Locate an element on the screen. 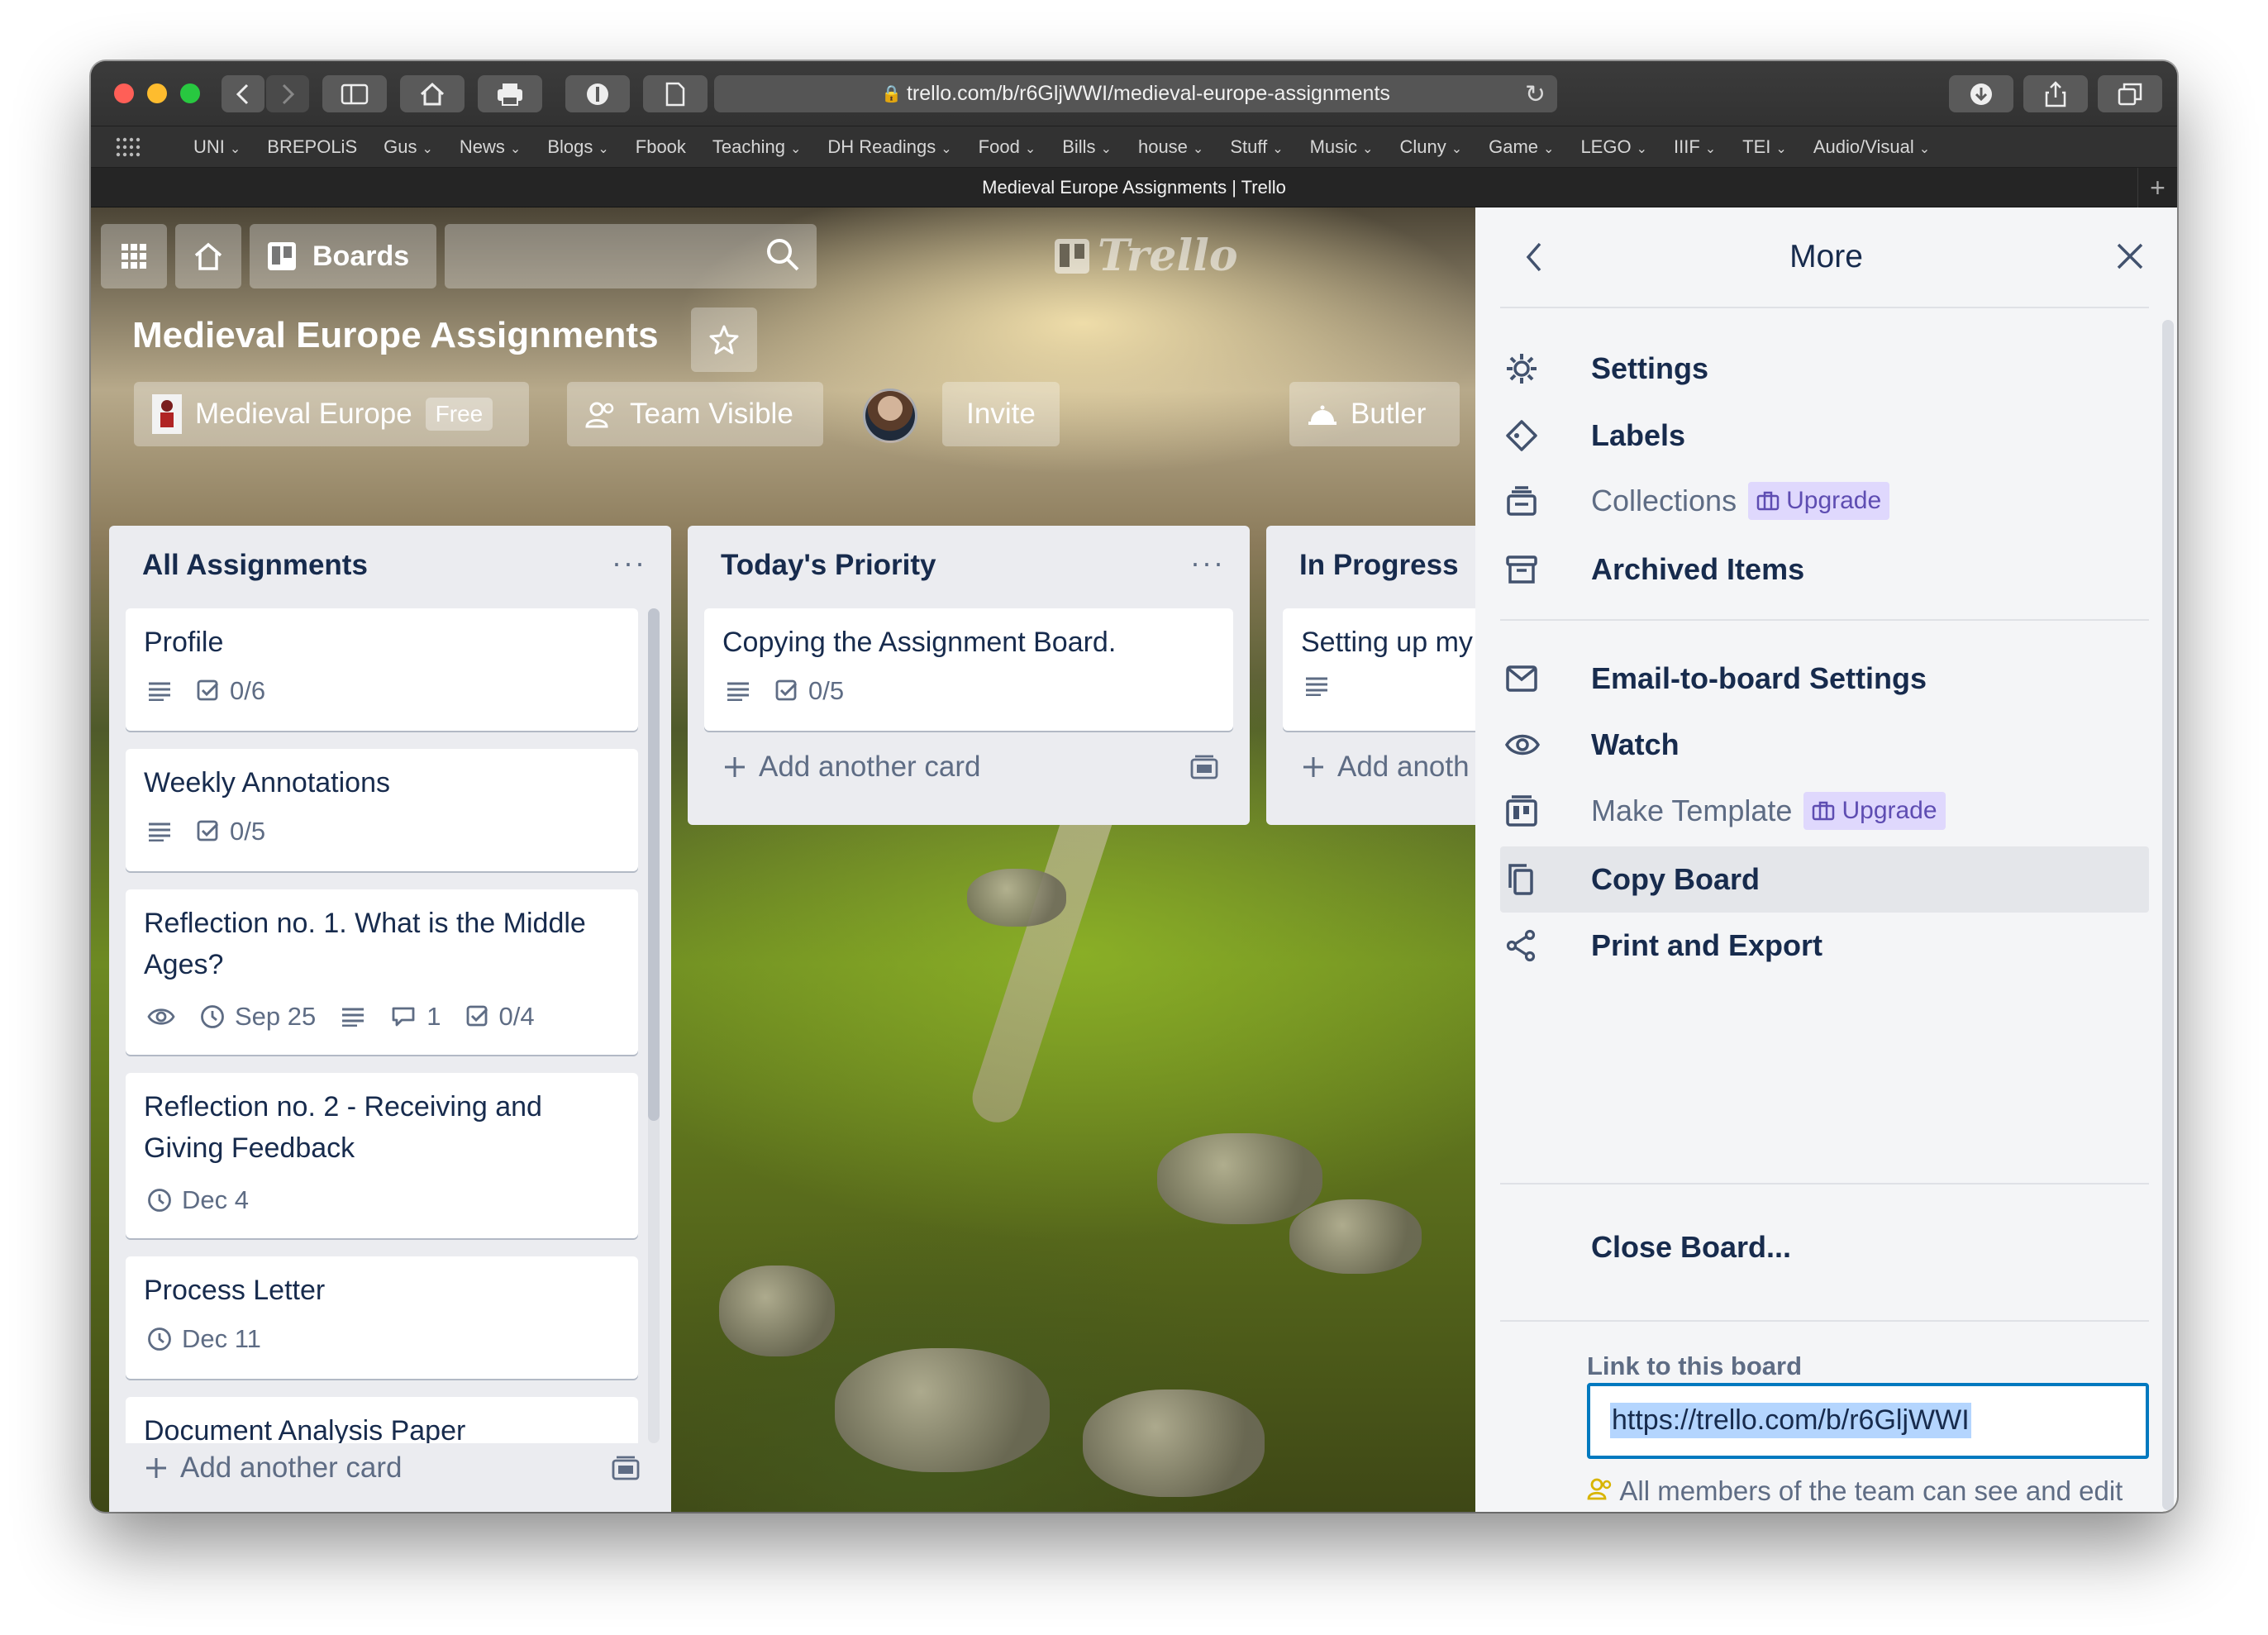  extension-button is located at coordinates (597, 93).